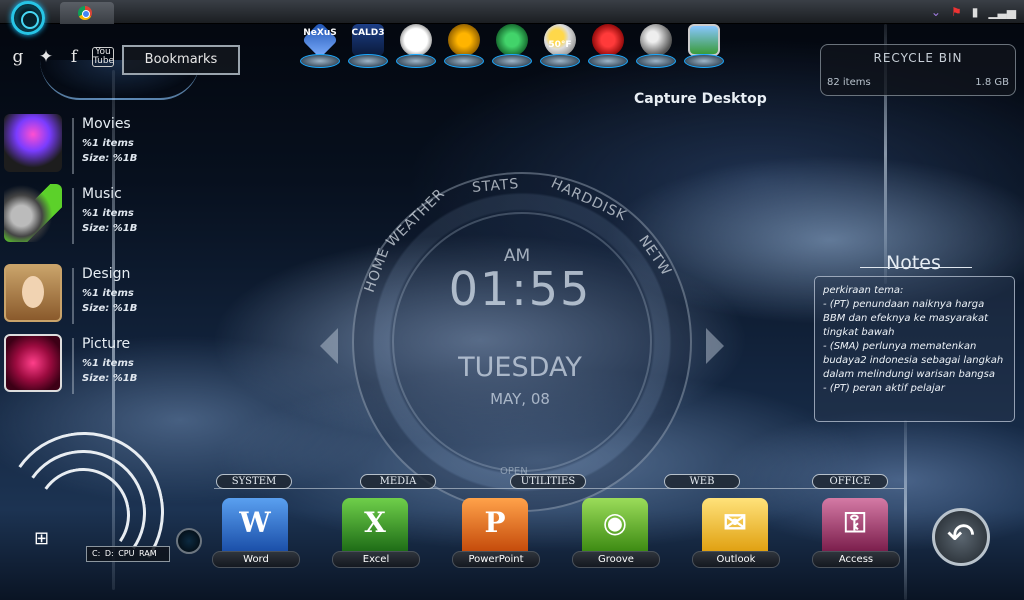  I want to click on app-access: ⚿ Access, so click(857, 534).